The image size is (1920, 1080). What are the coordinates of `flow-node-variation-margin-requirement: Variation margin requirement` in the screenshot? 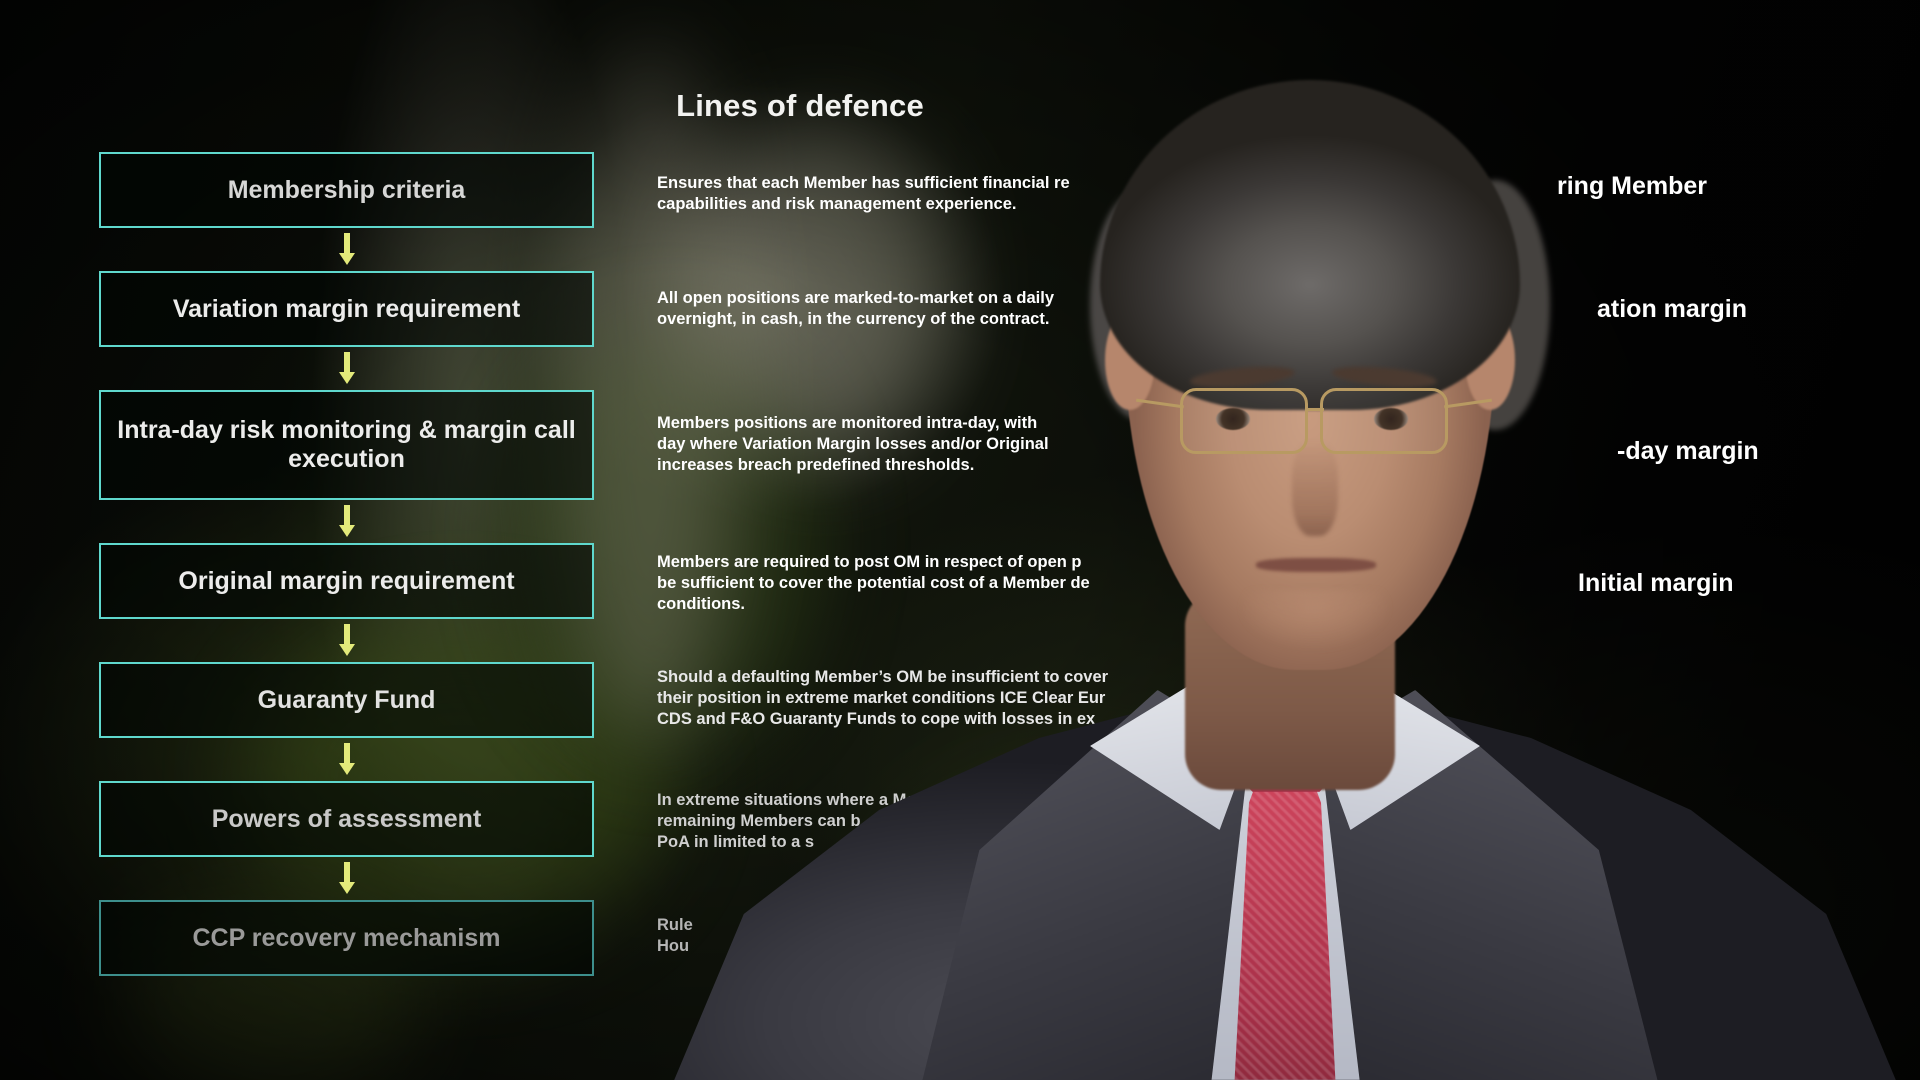 It's located at (346, 309).